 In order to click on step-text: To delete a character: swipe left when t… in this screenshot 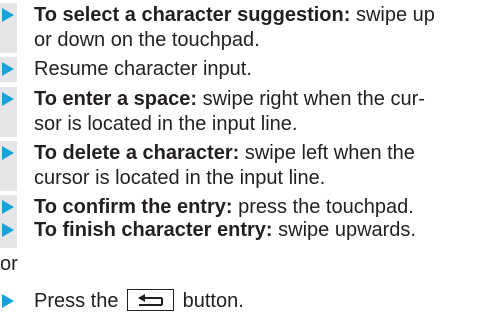, I will do `click(254, 166)`.